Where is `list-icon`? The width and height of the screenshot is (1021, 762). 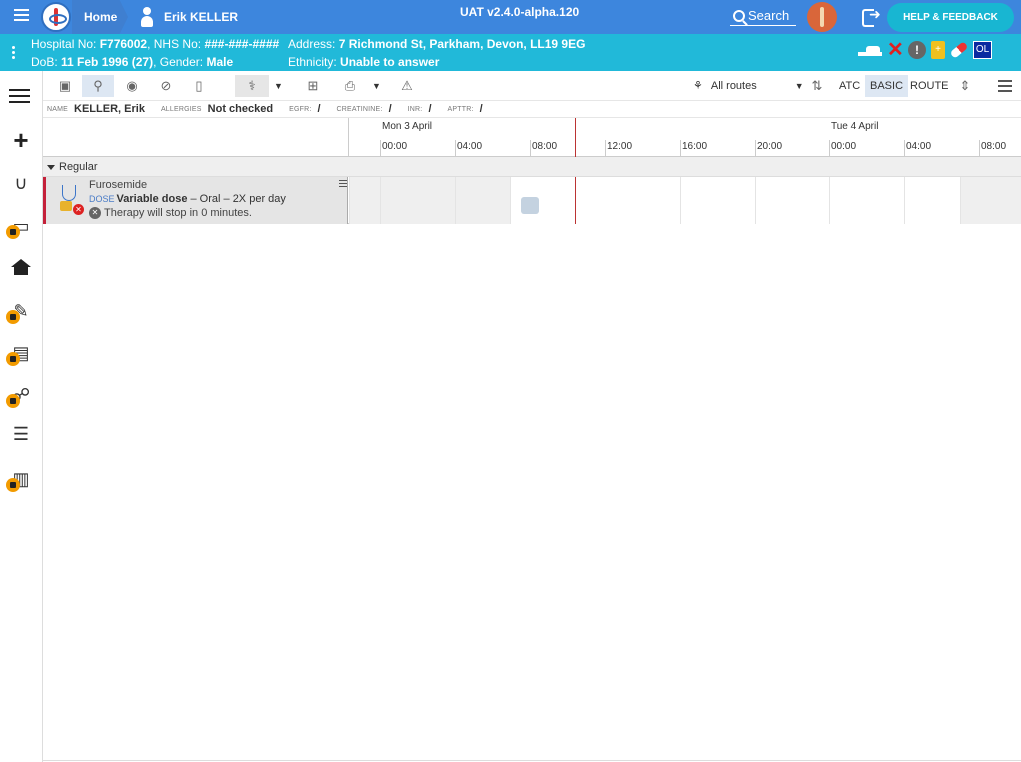 list-icon is located at coordinates (21, 100).